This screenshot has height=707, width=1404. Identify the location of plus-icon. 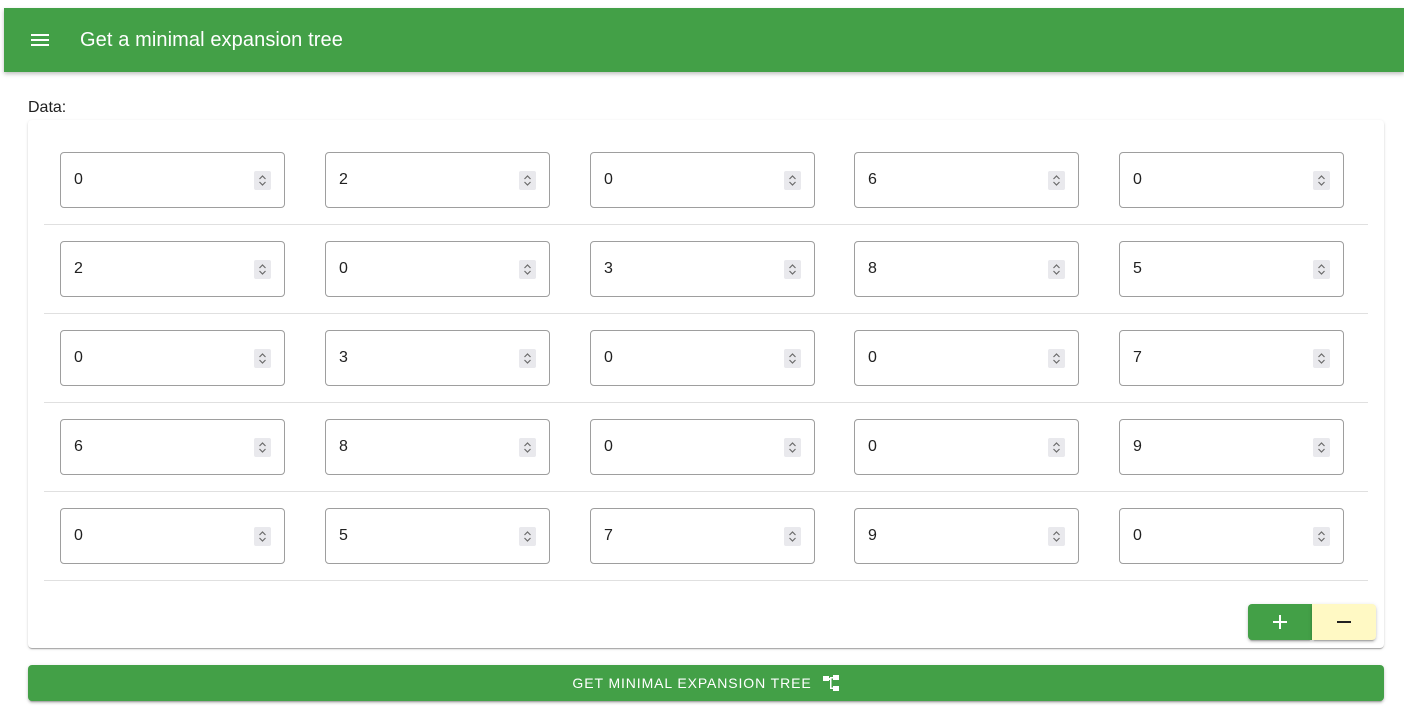
(1280, 622).